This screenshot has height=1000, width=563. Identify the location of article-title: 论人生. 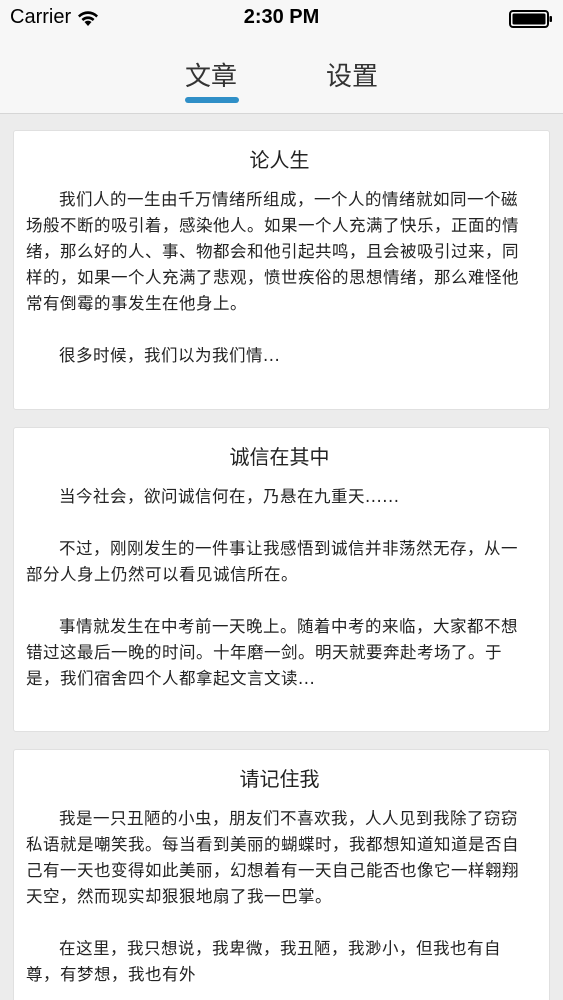
(279, 160).